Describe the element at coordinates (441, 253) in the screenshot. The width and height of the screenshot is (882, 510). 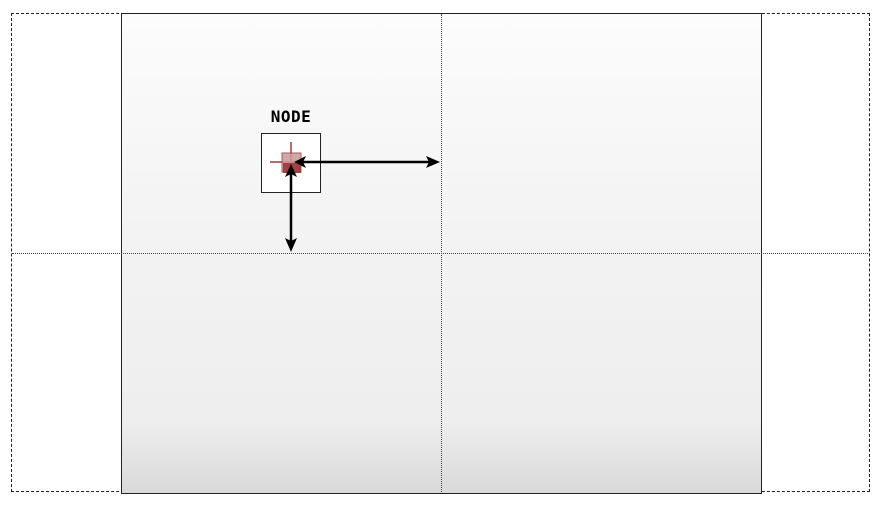
I see `horizontal-center-guide` at that location.